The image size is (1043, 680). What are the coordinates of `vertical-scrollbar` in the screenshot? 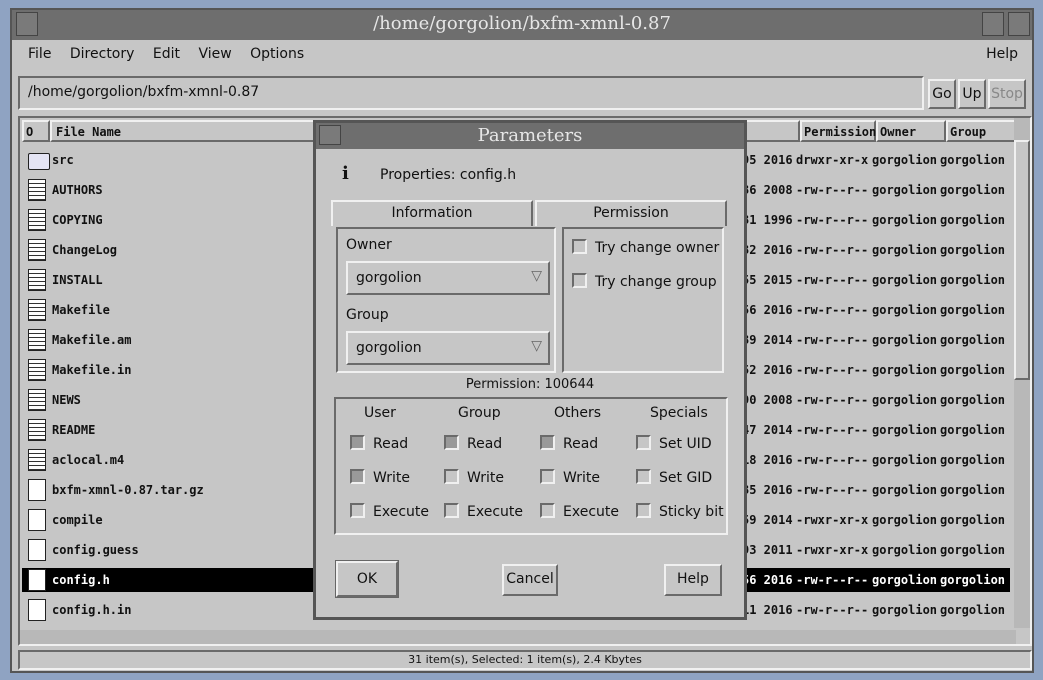 It's located at (1022, 373).